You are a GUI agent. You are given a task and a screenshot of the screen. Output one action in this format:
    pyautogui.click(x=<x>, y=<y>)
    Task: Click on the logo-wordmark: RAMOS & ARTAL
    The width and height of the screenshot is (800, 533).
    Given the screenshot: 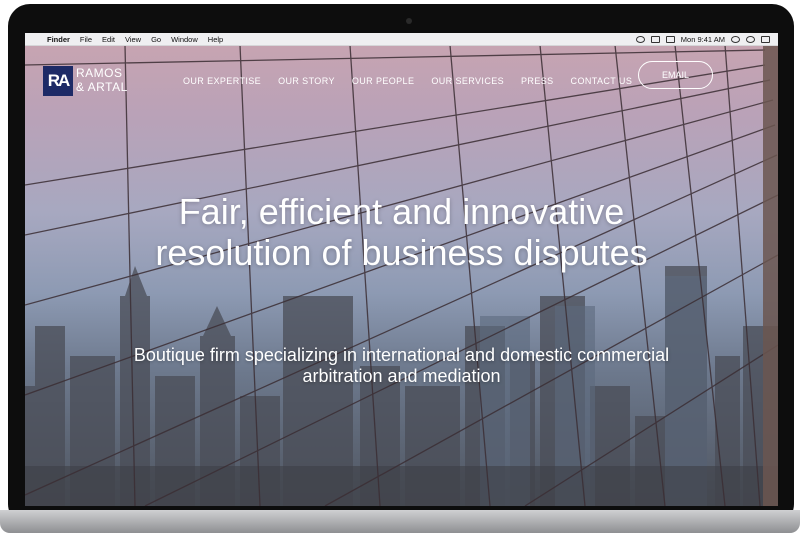 What is the action you would take?
    pyautogui.click(x=102, y=80)
    